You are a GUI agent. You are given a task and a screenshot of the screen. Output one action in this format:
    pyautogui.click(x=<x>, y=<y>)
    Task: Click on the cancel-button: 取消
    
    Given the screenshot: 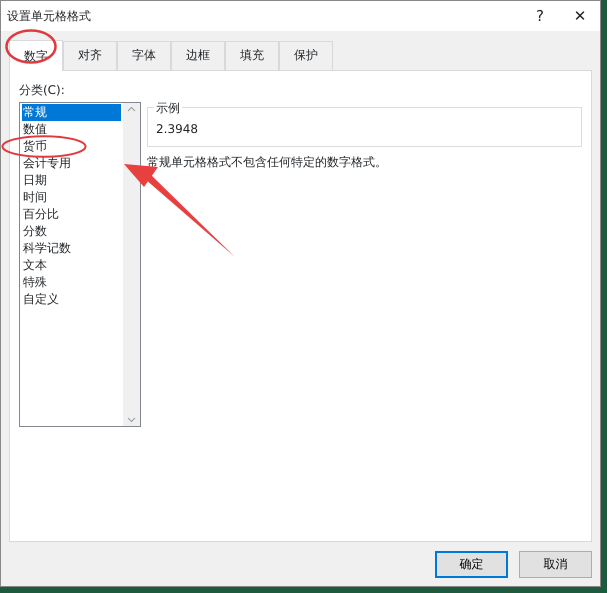 What is the action you would take?
    pyautogui.click(x=555, y=564)
    